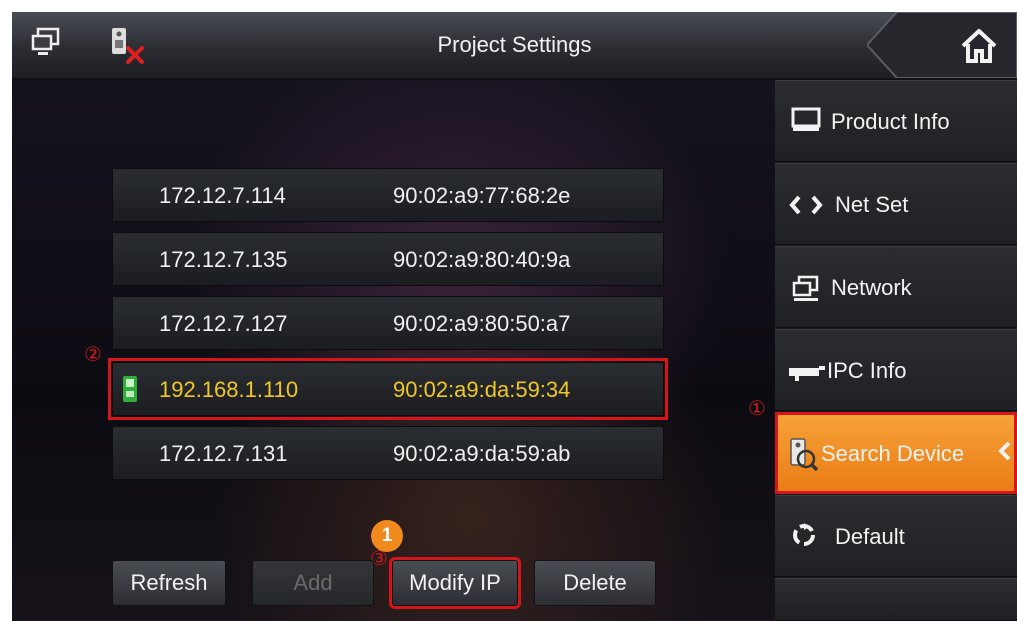  What do you see at coordinates (870, 536) in the screenshot?
I see `sidebar-item-label: Default` at bounding box center [870, 536].